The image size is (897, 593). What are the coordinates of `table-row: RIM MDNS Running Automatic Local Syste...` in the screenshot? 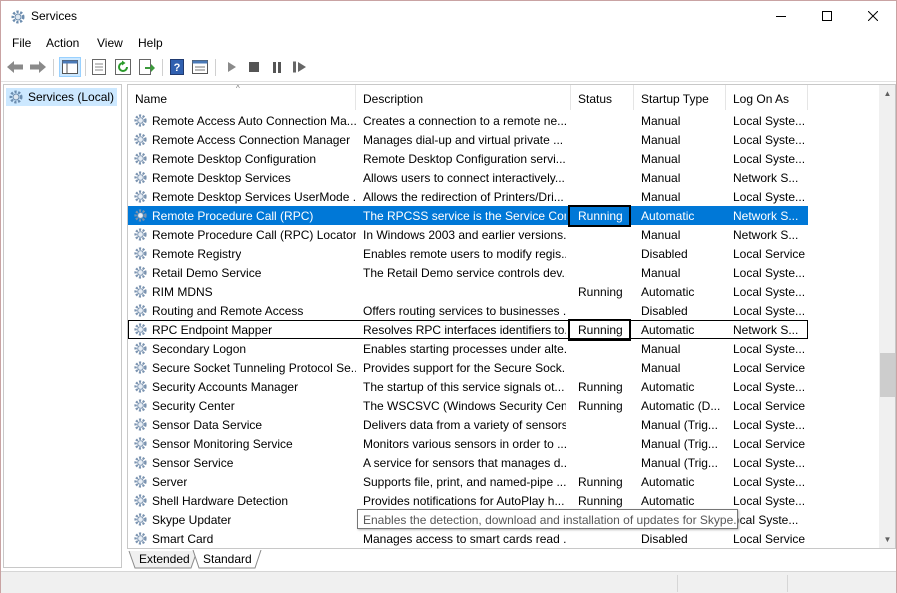 It's located at (468, 291).